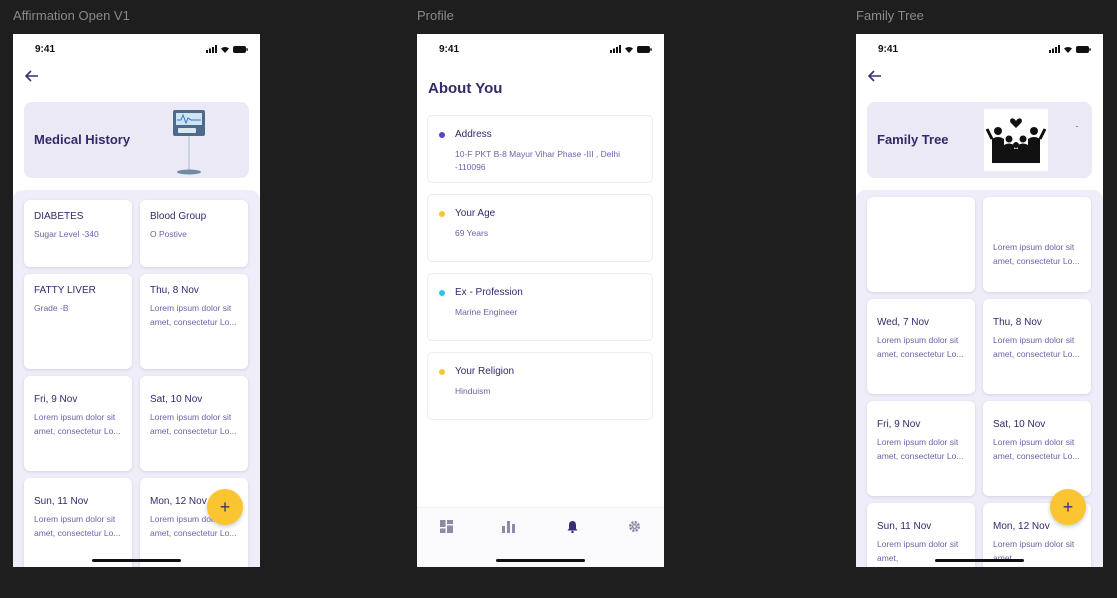  Describe the element at coordinates (475, 213) in the screenshot. I see `item-title: Your Age` at that location.